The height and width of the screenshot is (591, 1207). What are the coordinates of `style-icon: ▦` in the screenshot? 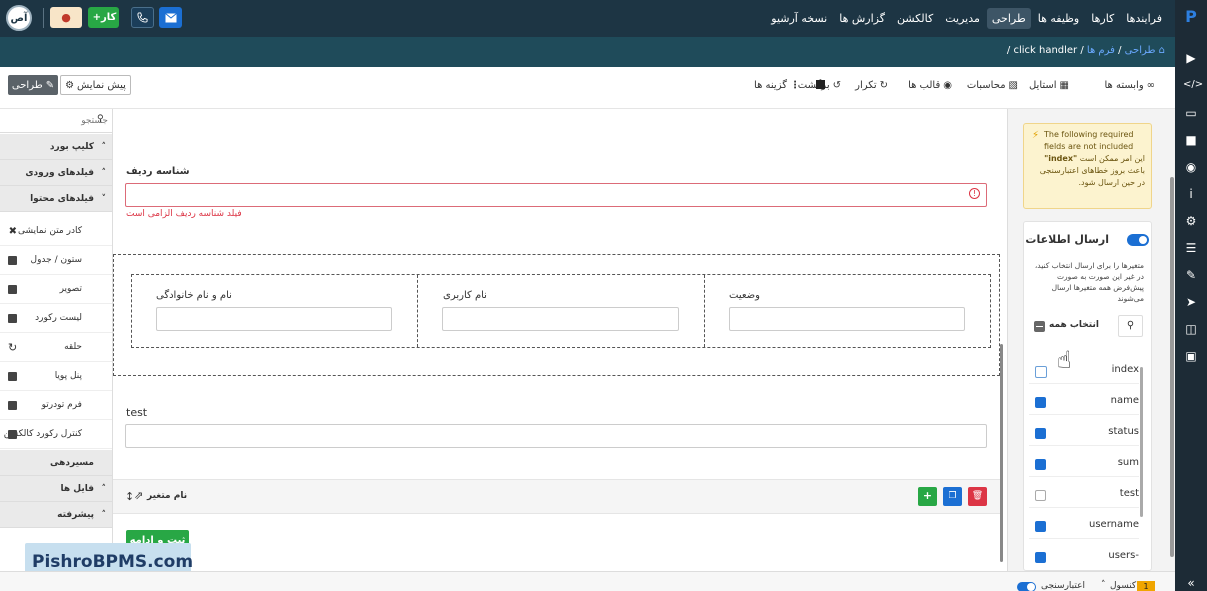 It's located at (1064, 85).